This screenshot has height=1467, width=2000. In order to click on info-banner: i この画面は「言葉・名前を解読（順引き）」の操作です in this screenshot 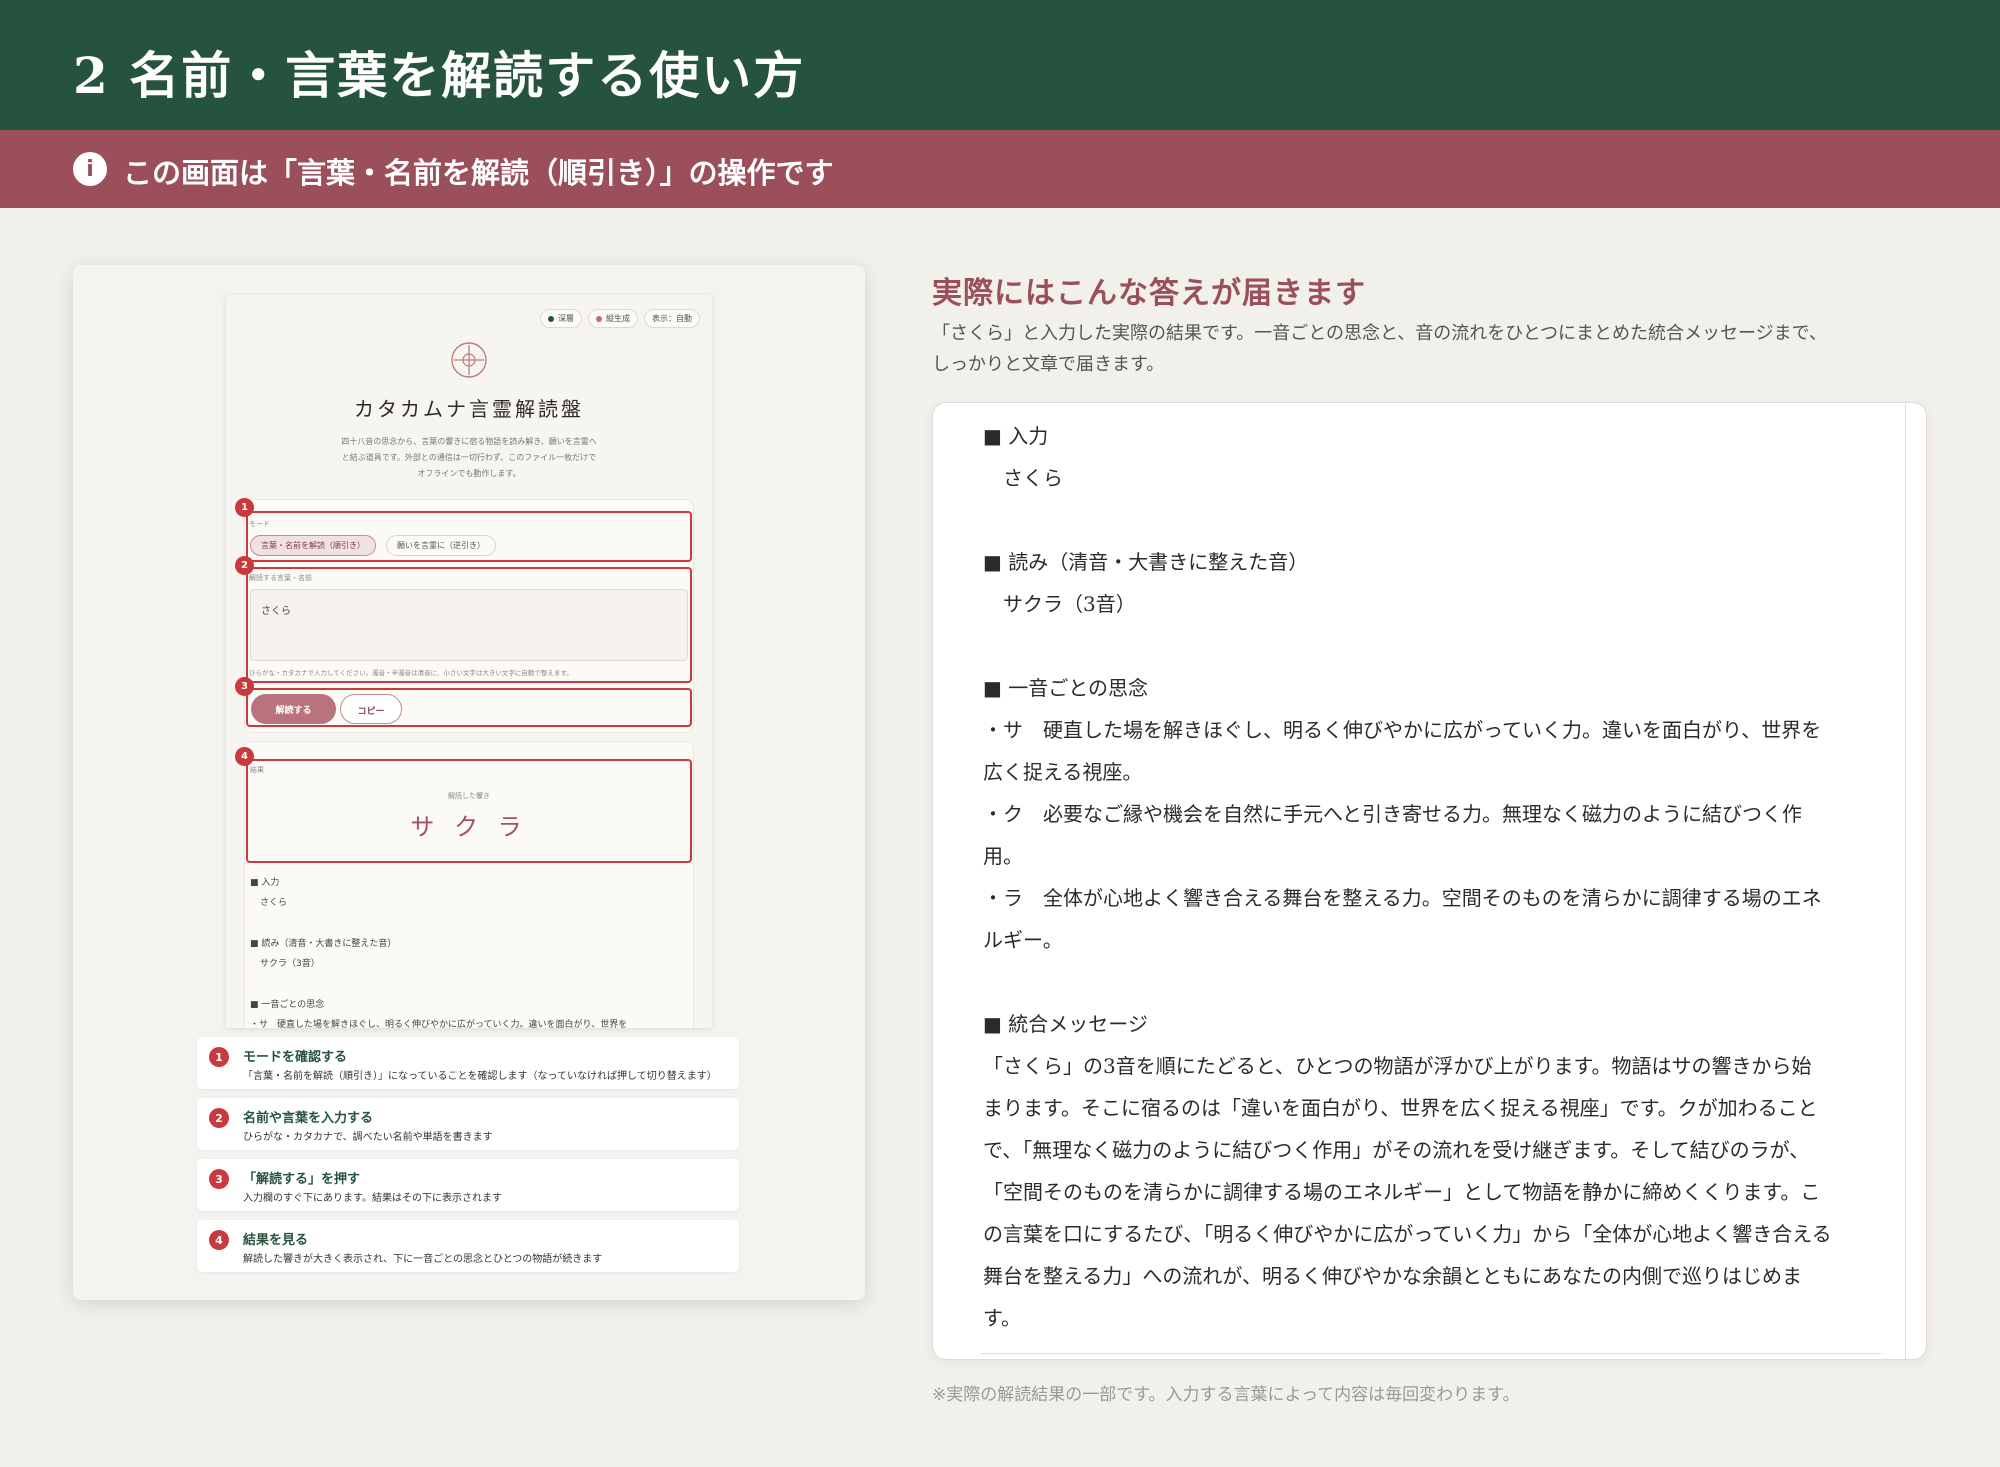, I will do `click(1000, 169)`.